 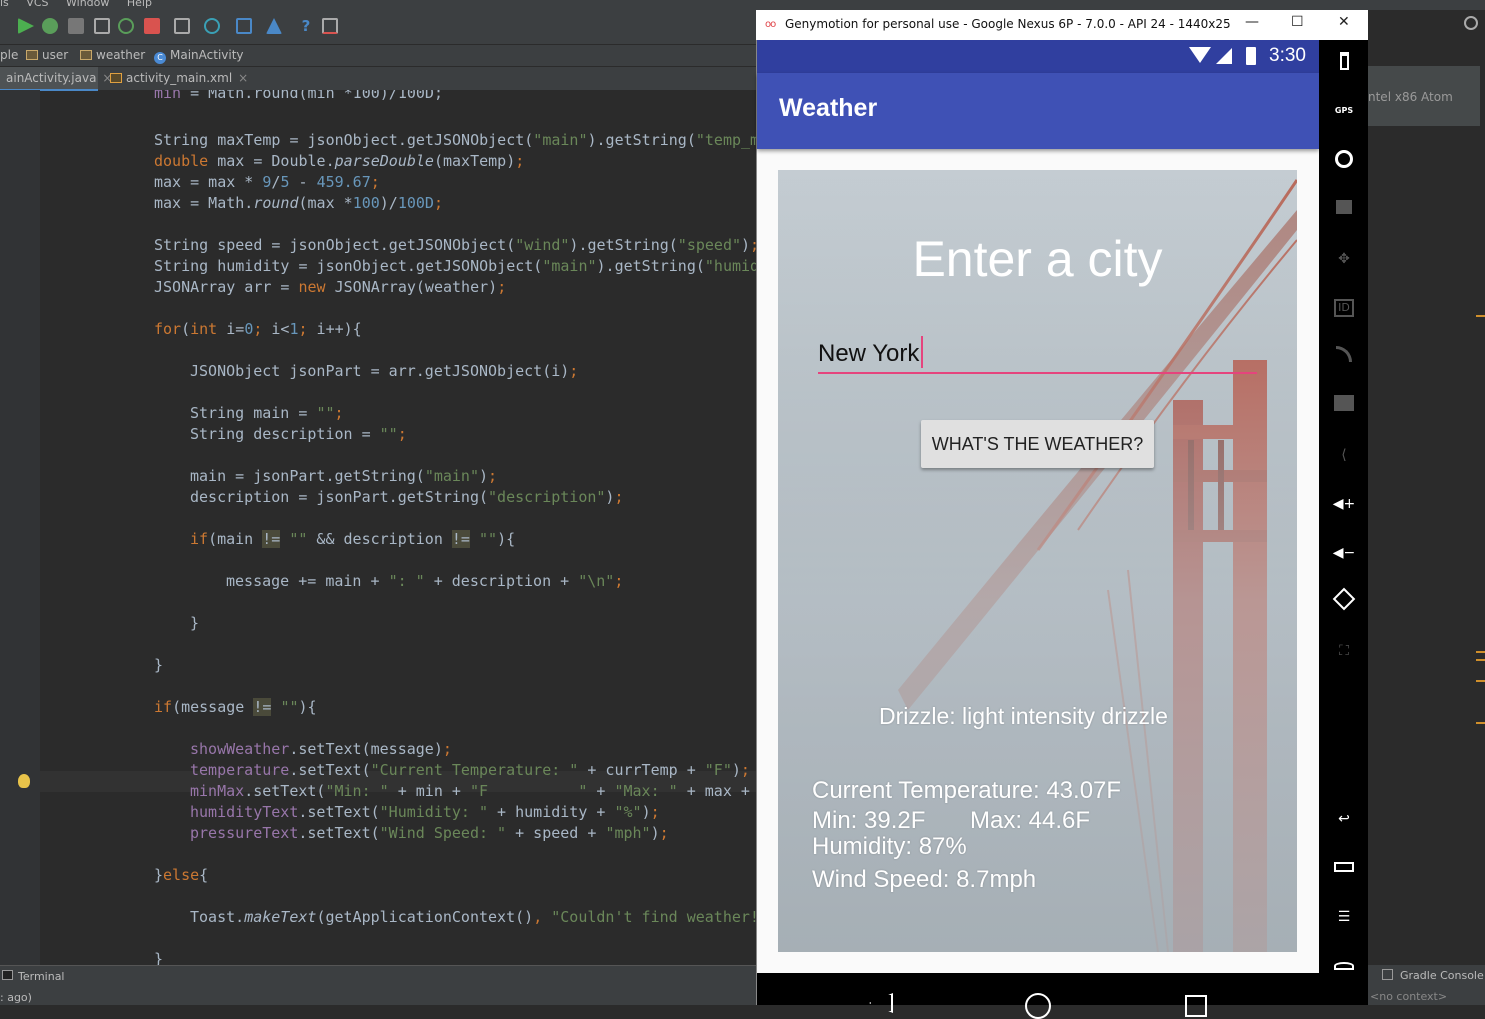 I want to click on capture-widget, so click(x=1344, y=210).